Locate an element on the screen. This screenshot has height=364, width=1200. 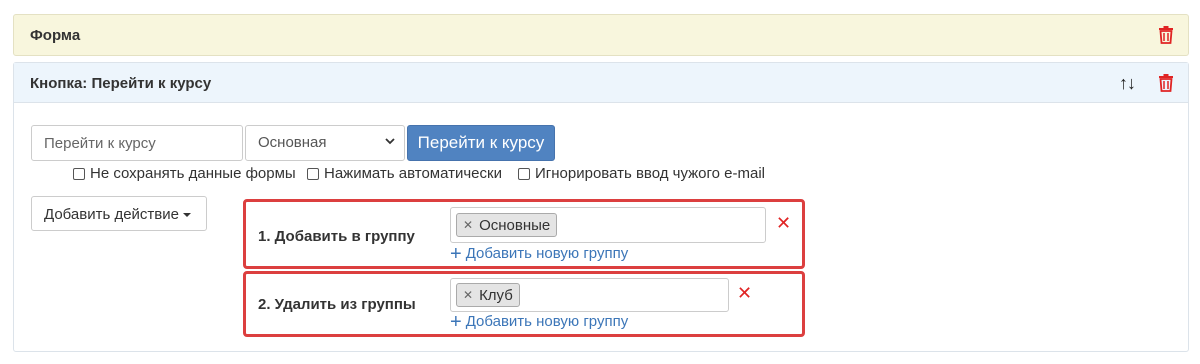
group-tag: ✕ Клуб is located at coordinates (488, 295).